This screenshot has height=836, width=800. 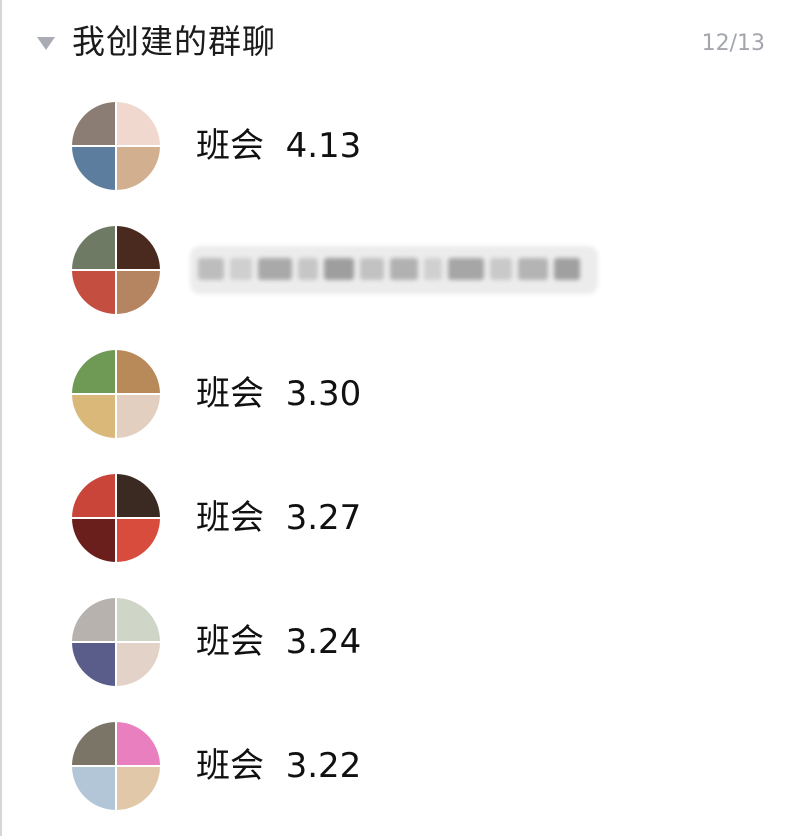 I want to click on chat-item: 班会 3.24, so click(x=400, y=642).